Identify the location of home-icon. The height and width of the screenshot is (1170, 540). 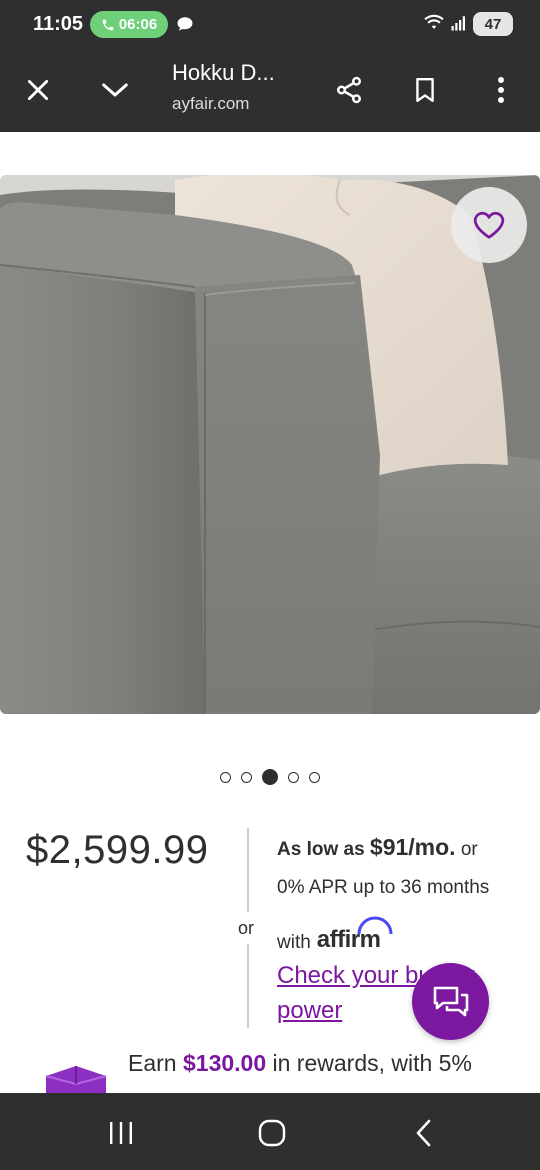
(272, 1133).